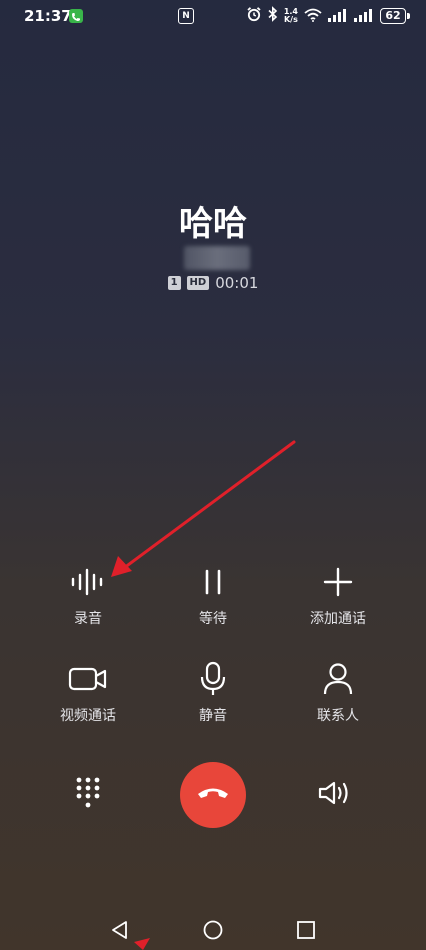  Describe the element at coordinates (217, 258) in the screenshot. I see `caller-number-redacted` at that location.